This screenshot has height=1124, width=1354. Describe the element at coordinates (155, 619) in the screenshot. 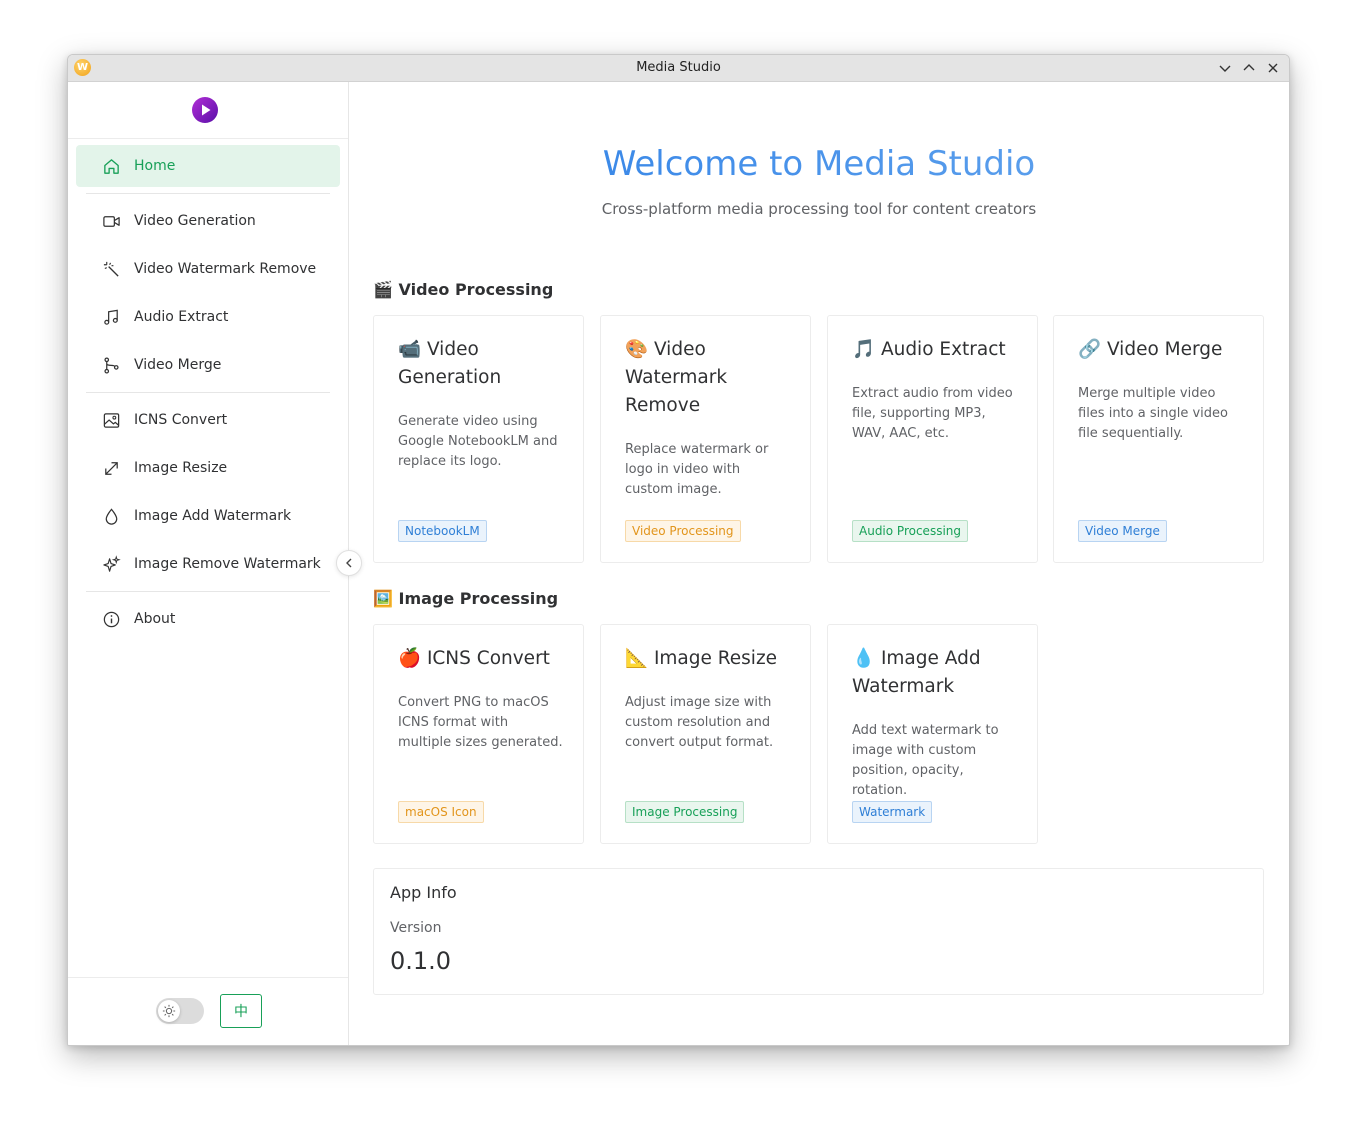

I see `sidebar-item-label: About` at that location.